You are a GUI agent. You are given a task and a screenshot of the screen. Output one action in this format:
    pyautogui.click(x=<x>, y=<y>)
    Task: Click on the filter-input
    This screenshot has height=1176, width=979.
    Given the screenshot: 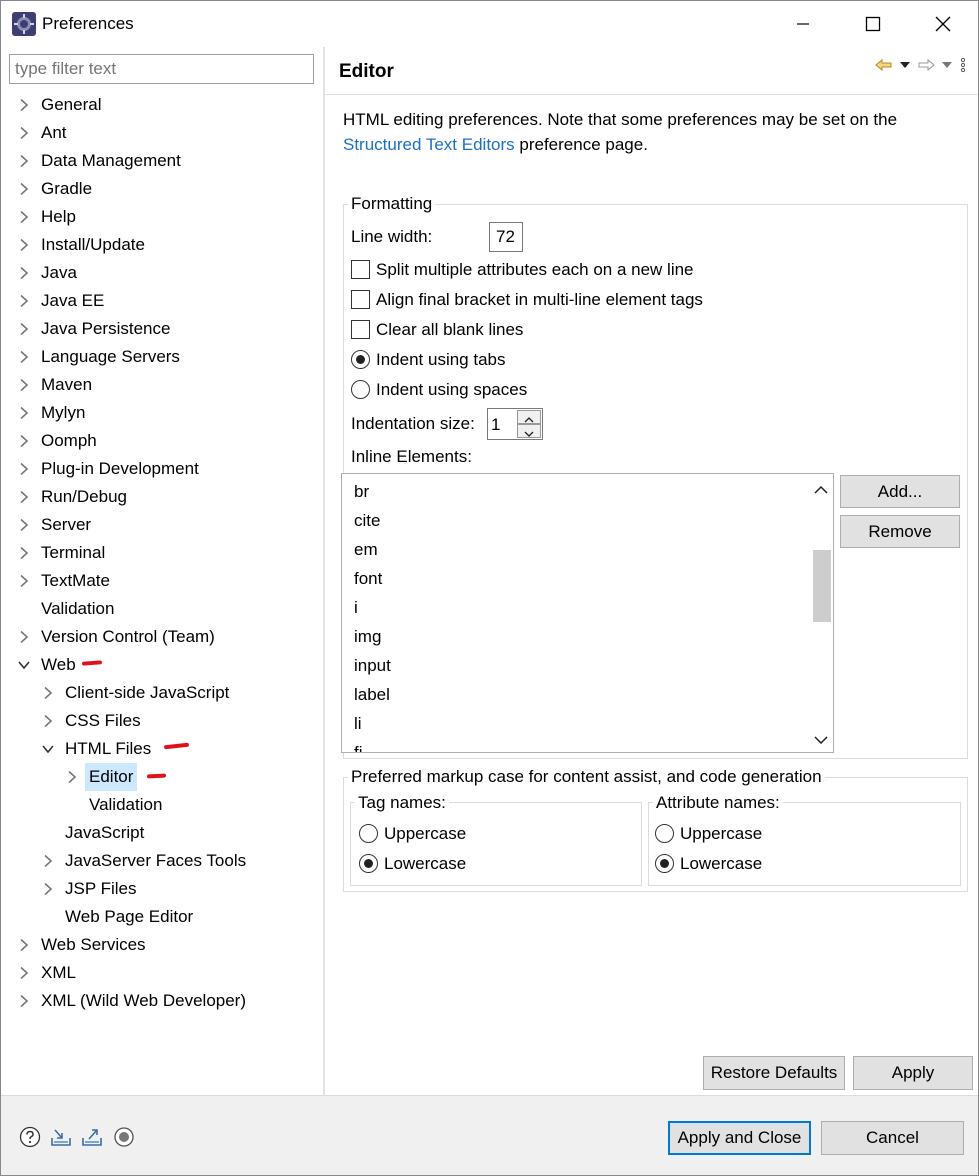 What is the action you would take?
    pyautogui.click(x=161, y=69)
    